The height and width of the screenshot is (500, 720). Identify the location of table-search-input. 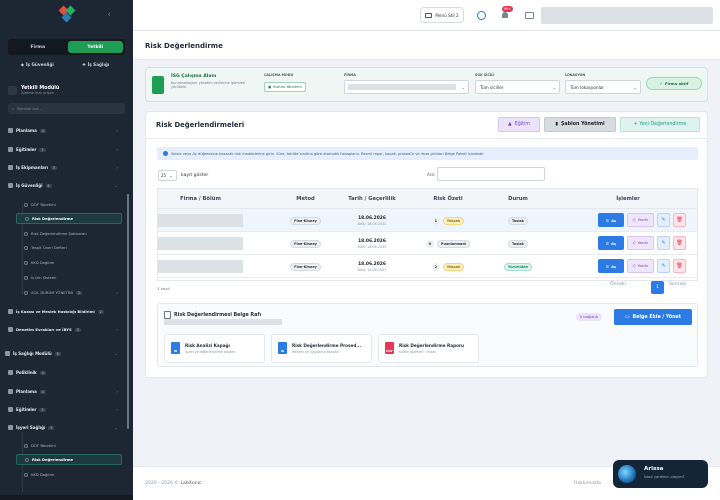
(491, 174).